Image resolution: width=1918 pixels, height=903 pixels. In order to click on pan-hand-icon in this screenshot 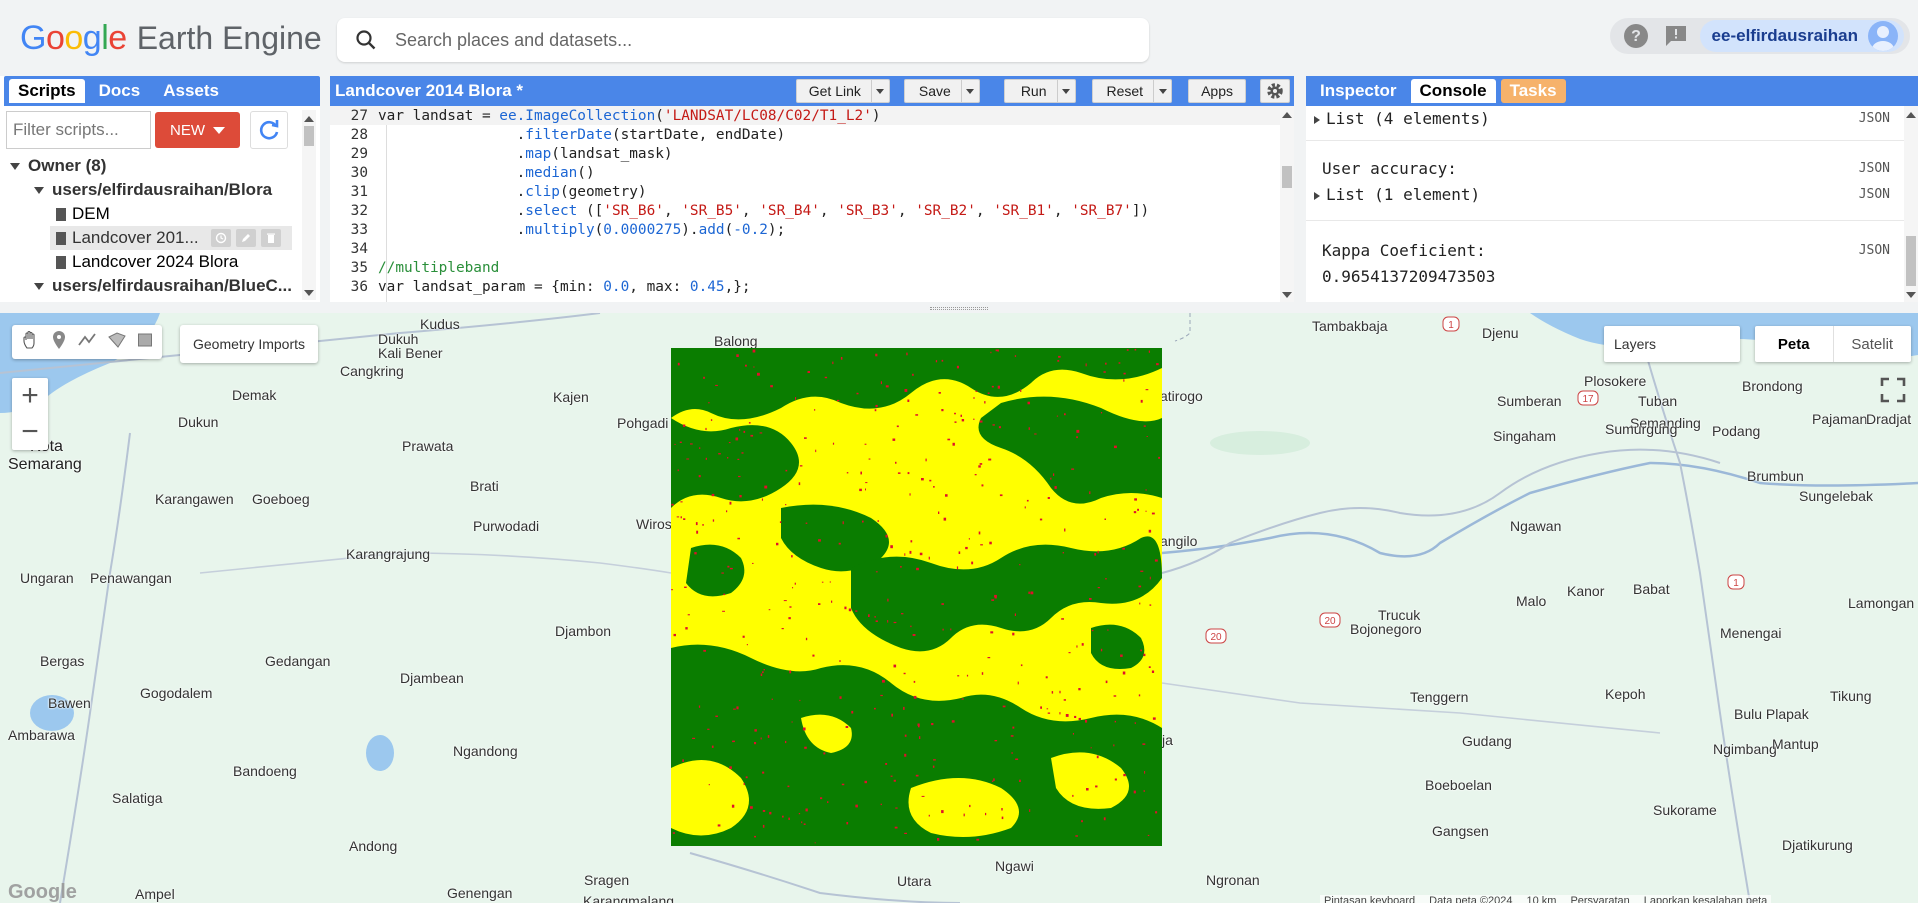, I will do `click(31, 342)`.